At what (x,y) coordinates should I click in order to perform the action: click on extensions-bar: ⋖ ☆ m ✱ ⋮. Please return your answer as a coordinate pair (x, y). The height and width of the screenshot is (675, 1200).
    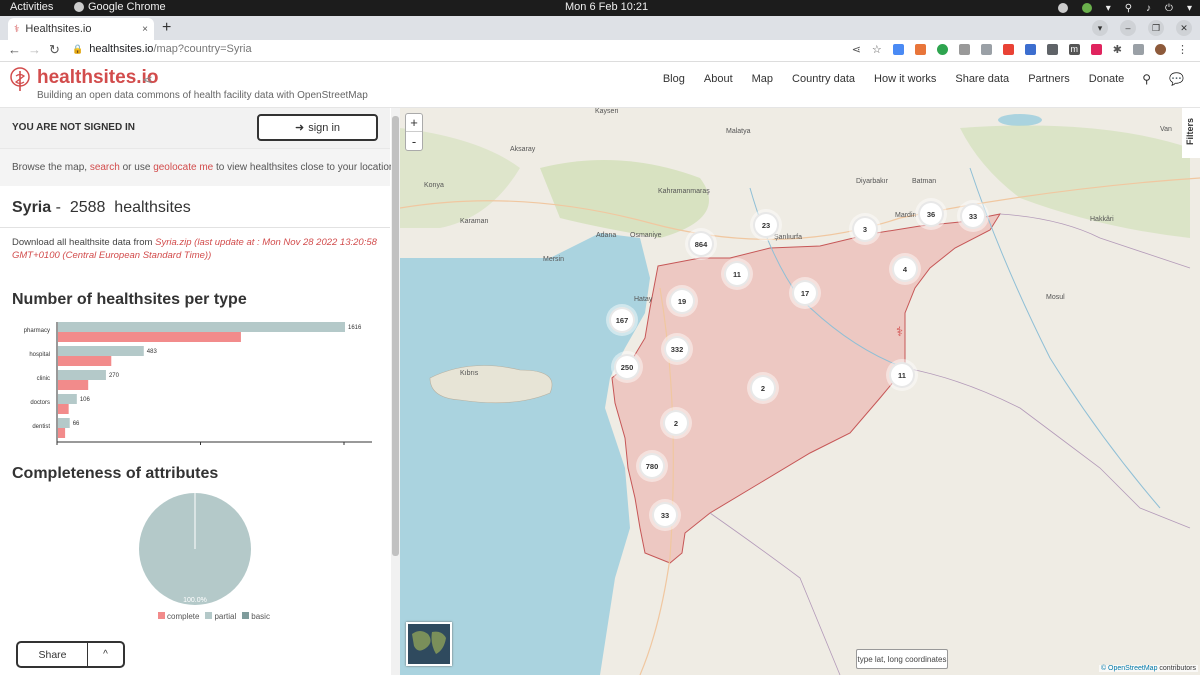
    Looking at the image, I should click on (1020, 49).